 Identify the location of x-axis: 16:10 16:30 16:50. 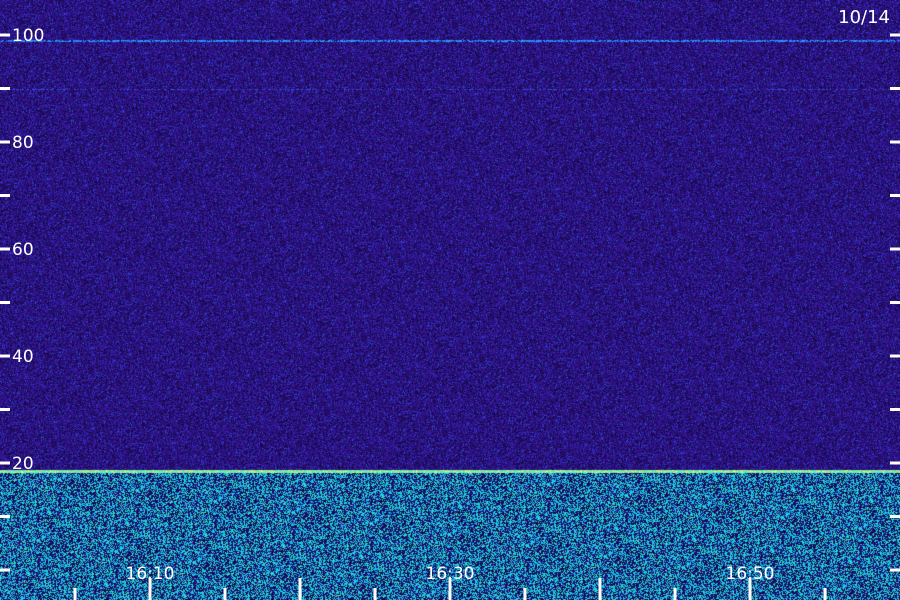
(450, 582).